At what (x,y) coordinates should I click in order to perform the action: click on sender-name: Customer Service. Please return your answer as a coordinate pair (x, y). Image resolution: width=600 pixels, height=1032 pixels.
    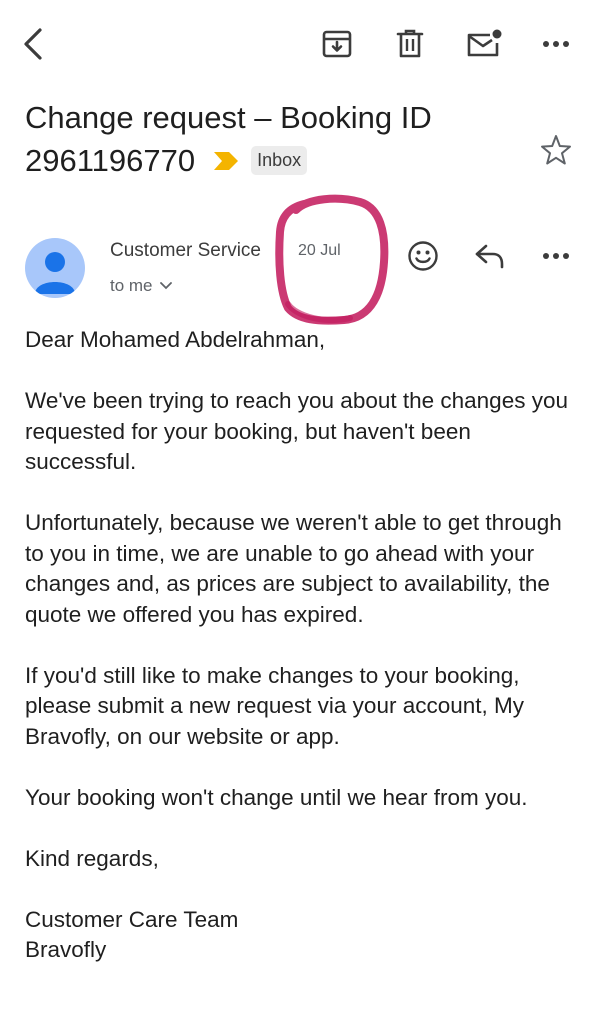
    Looking at the image, I should click on (185, 251).